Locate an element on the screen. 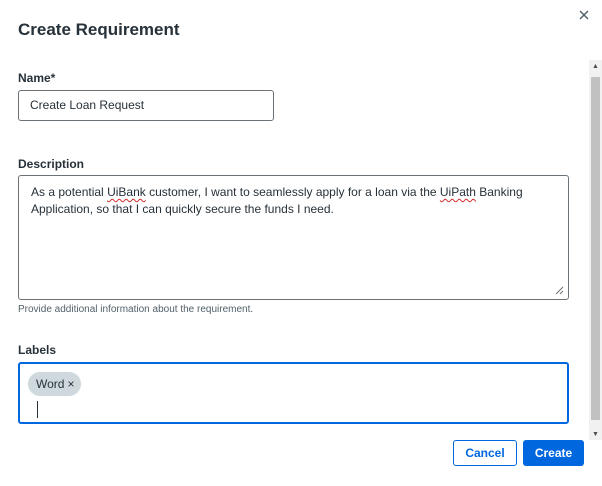 The height and width of the screenshot is (486, 602). name-label: Name* is located at coordinates (37, 78).